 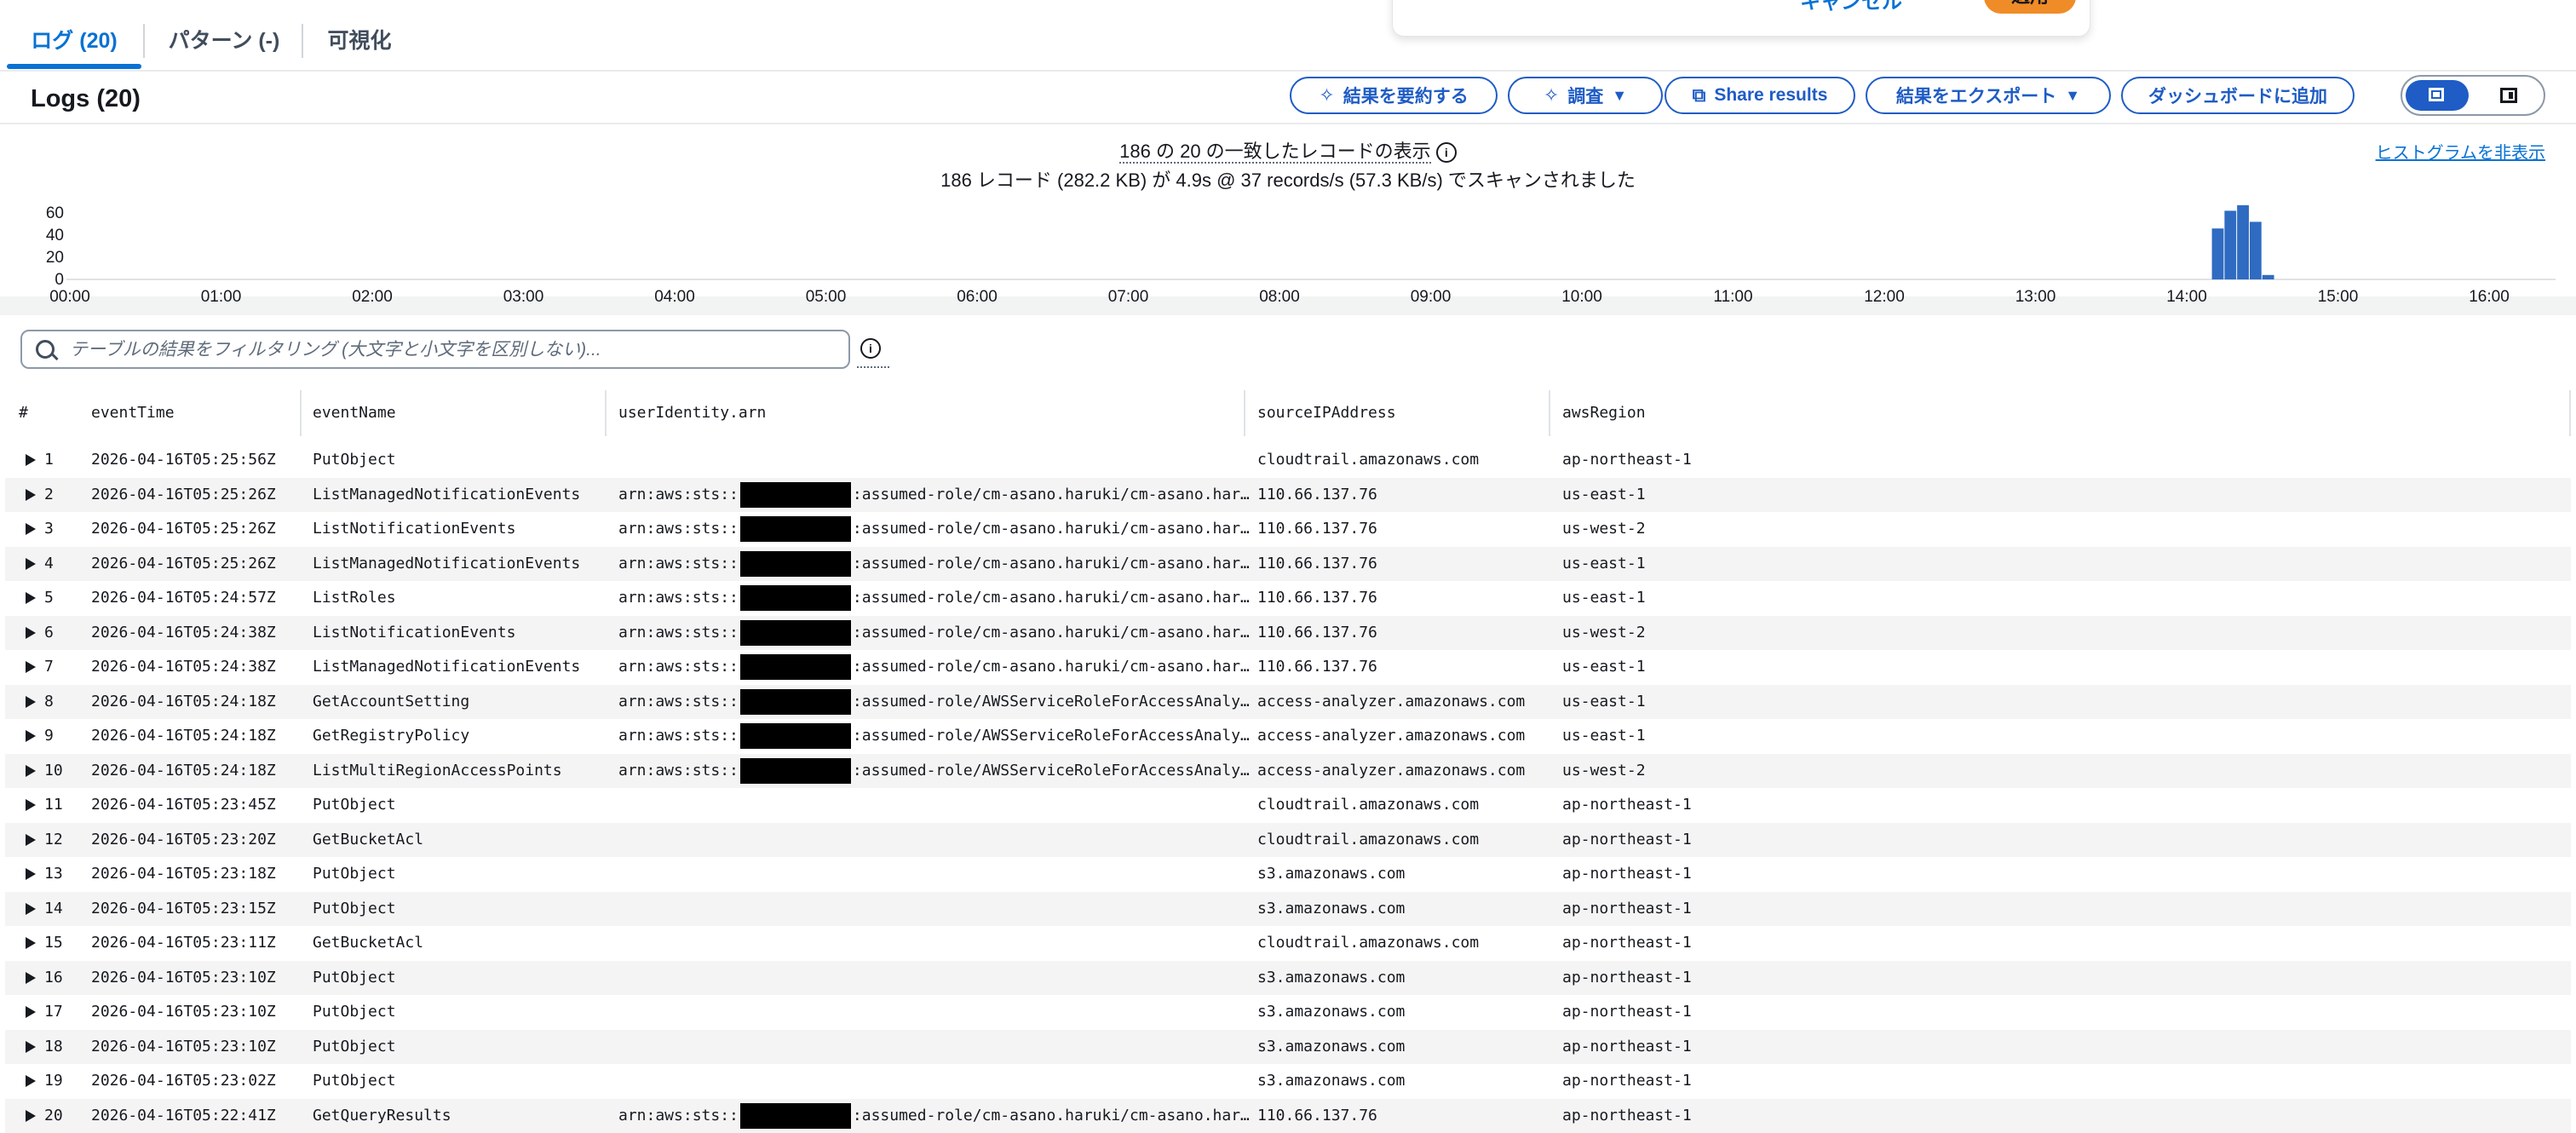 What do you see at coordinates (447, 667) in the screenshot?
I see `event-name-cell: ListManagedNotificationEvents` at bounding box center [447, 667].